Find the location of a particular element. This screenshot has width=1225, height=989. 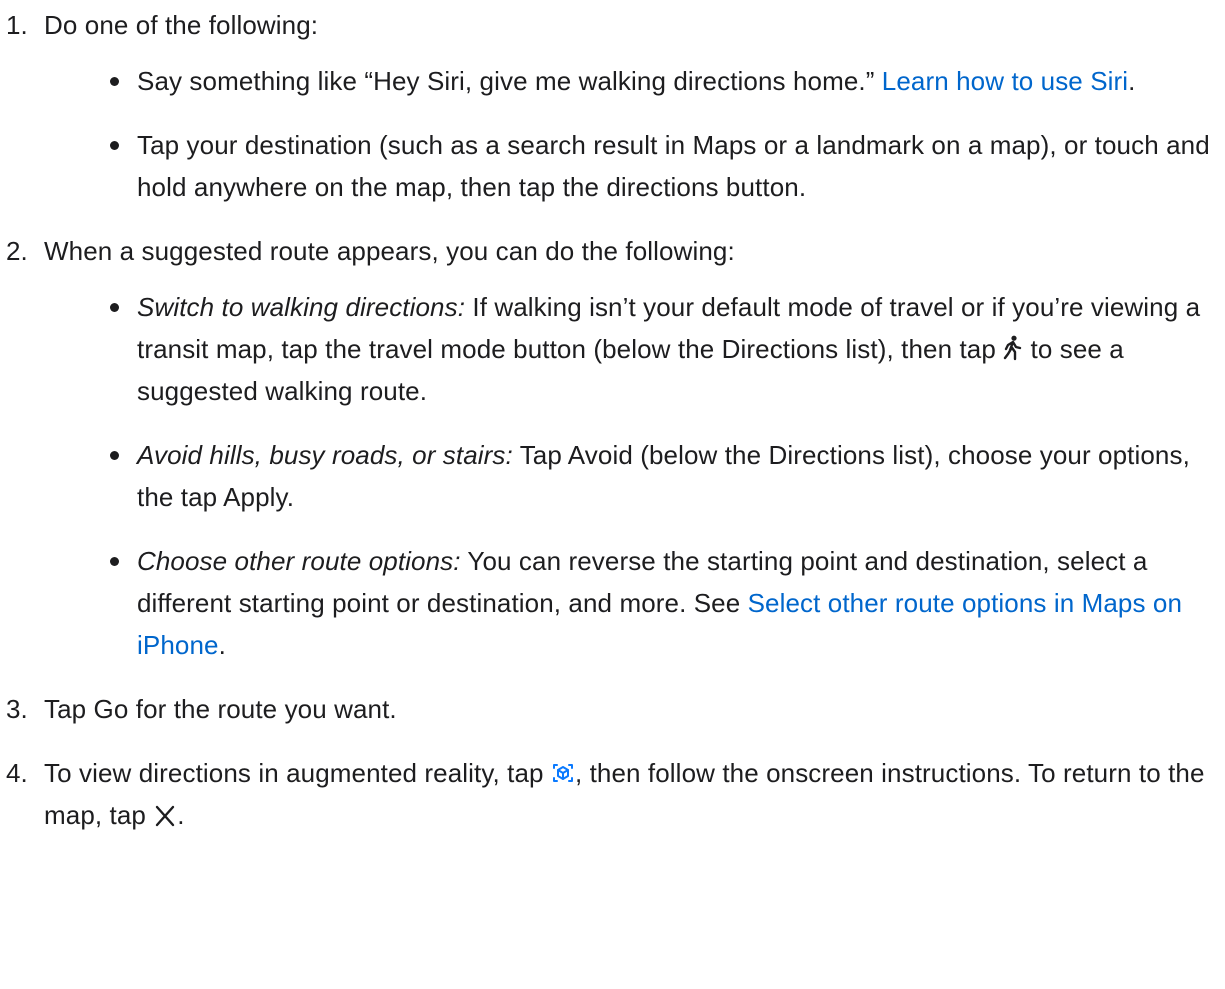

walking-person-icon is located at coordinates (1013, 348).